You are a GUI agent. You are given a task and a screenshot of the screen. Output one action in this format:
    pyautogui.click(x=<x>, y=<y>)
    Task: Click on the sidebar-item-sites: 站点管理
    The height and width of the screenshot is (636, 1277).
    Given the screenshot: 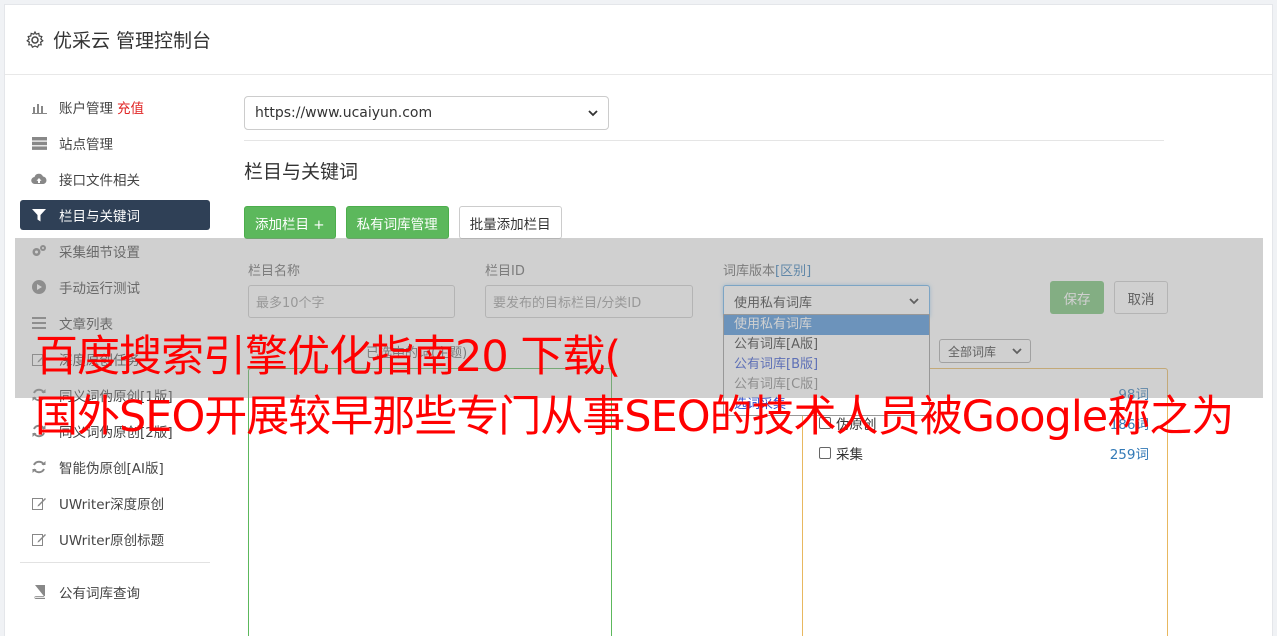 What is the action you would take?
    pyautogui.click(x=115, y=143)
    